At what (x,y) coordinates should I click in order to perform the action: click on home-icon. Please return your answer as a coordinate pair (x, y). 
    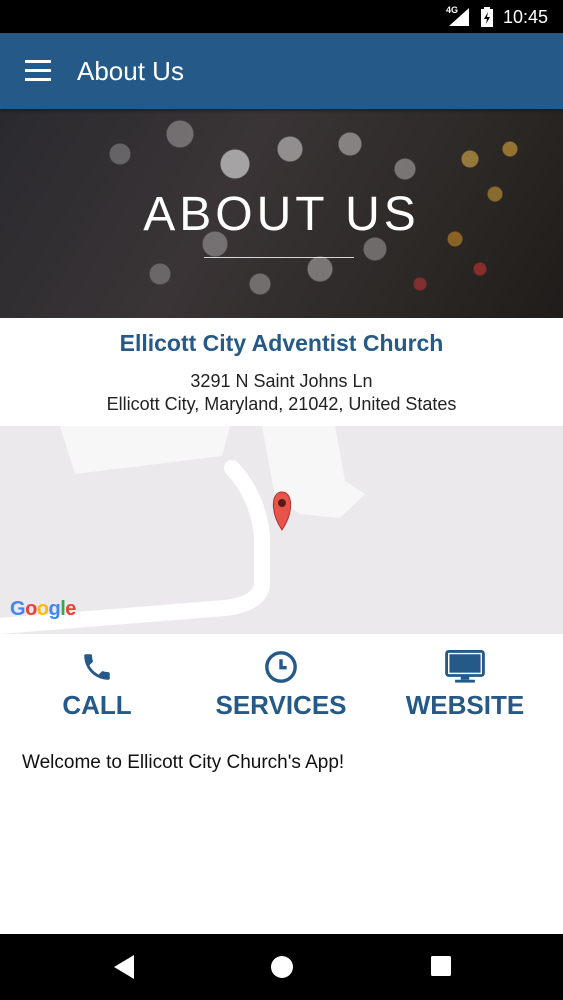
    Looking at the image, I should click on (282, 967).